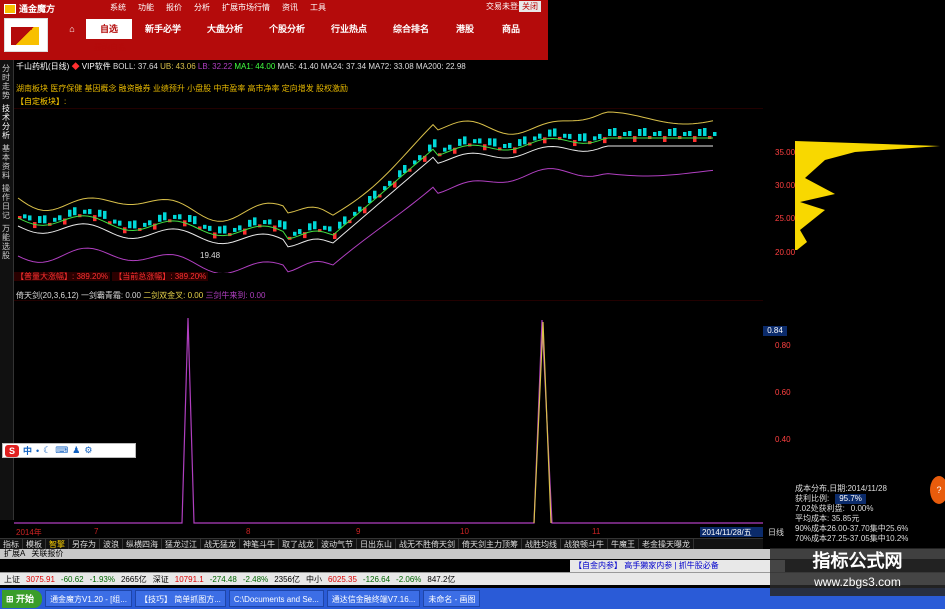  Describe the element at coordinates (349, 29) in the screenshot. I see `tab-industry: 行业热点` at that location.